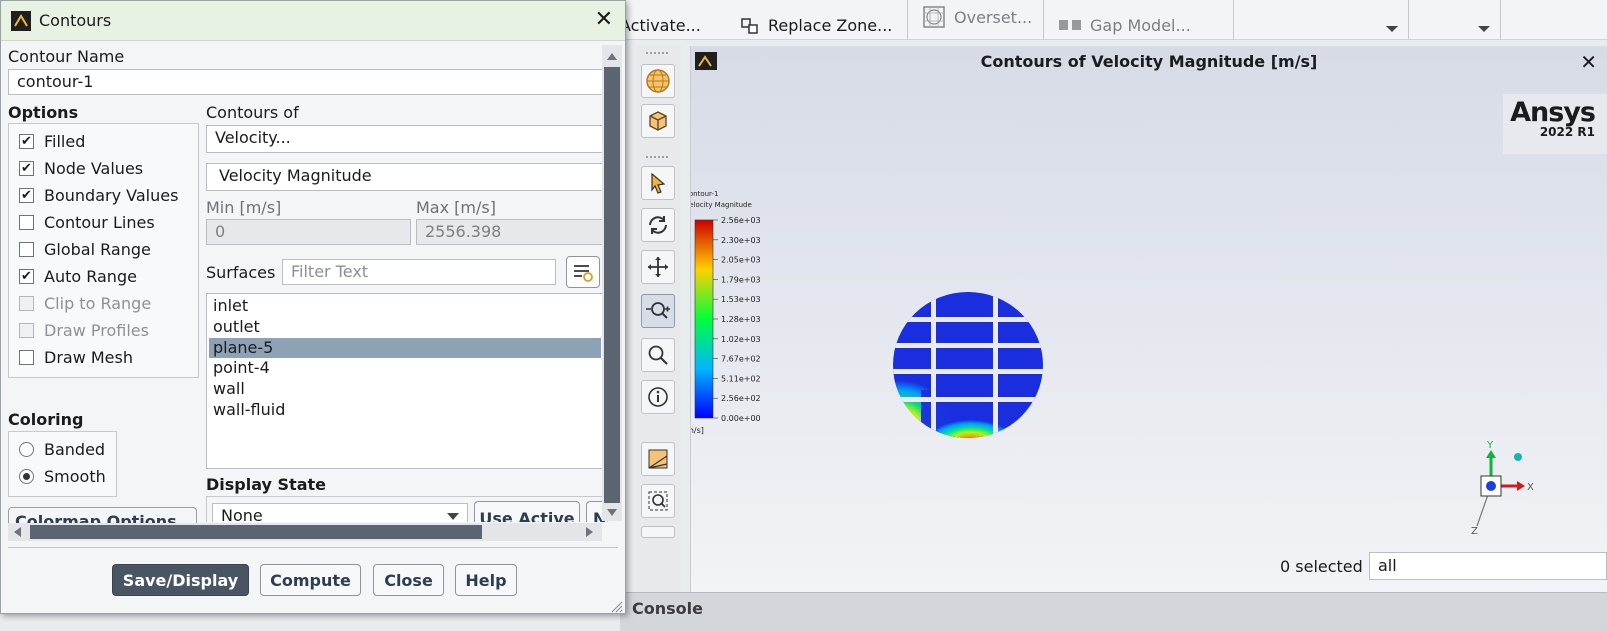  What do you see at coordinates (741, 279) in the screenshot?
I see `legend-tick-label: 1.79e+03` at bounding box center [741, 279].